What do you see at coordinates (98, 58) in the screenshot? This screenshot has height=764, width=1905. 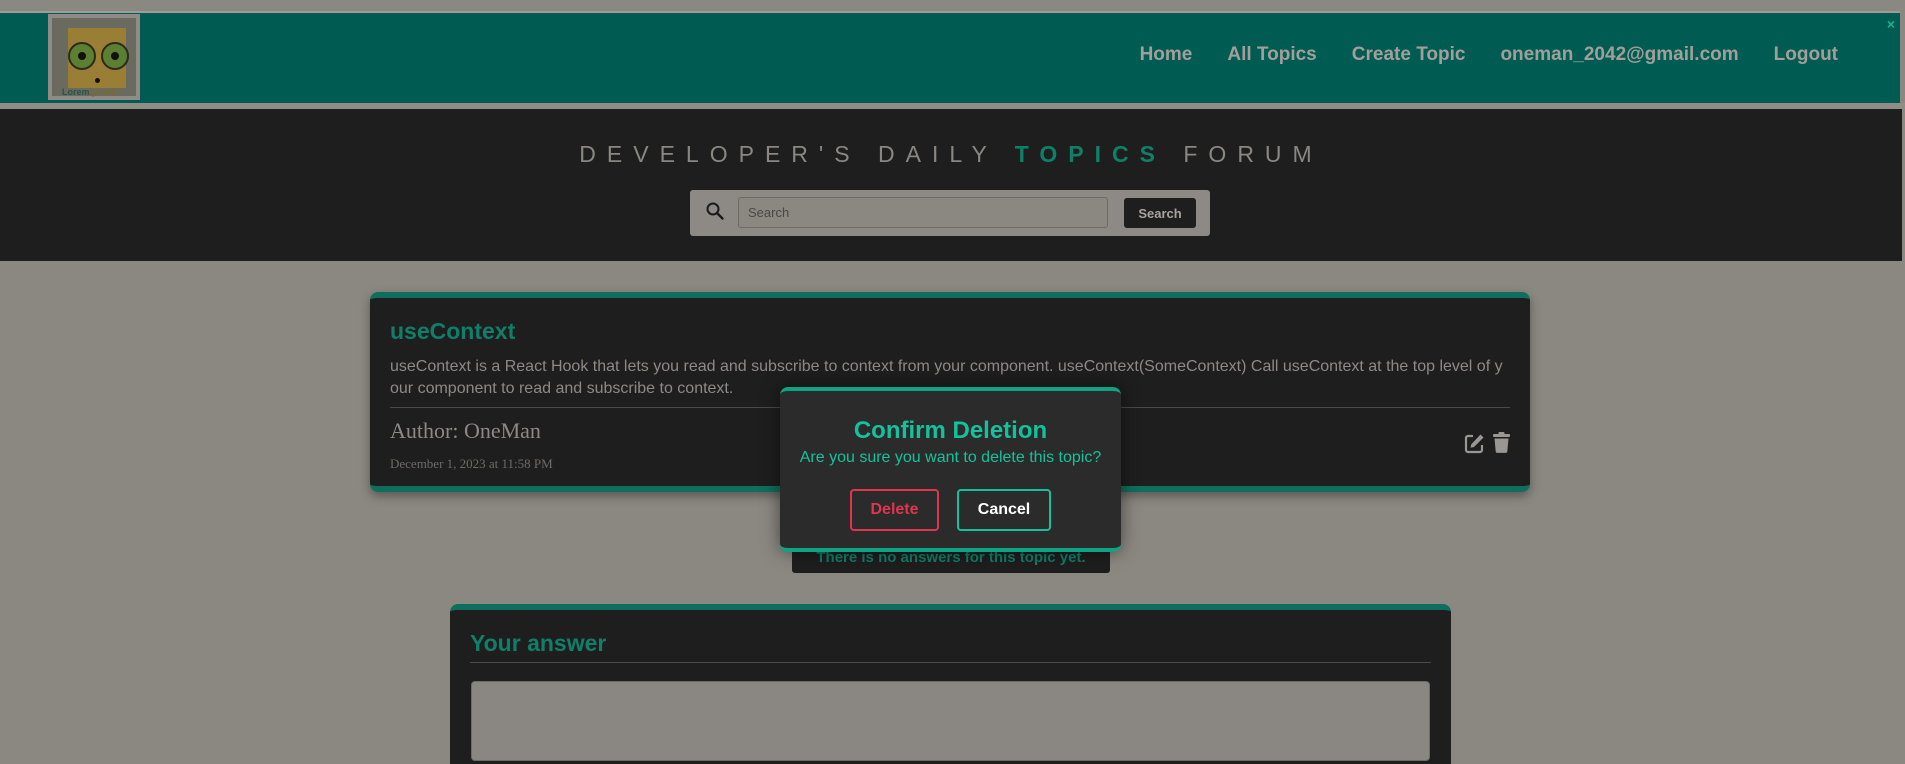 I see `logo-mark` at bounding box center [98, 58].